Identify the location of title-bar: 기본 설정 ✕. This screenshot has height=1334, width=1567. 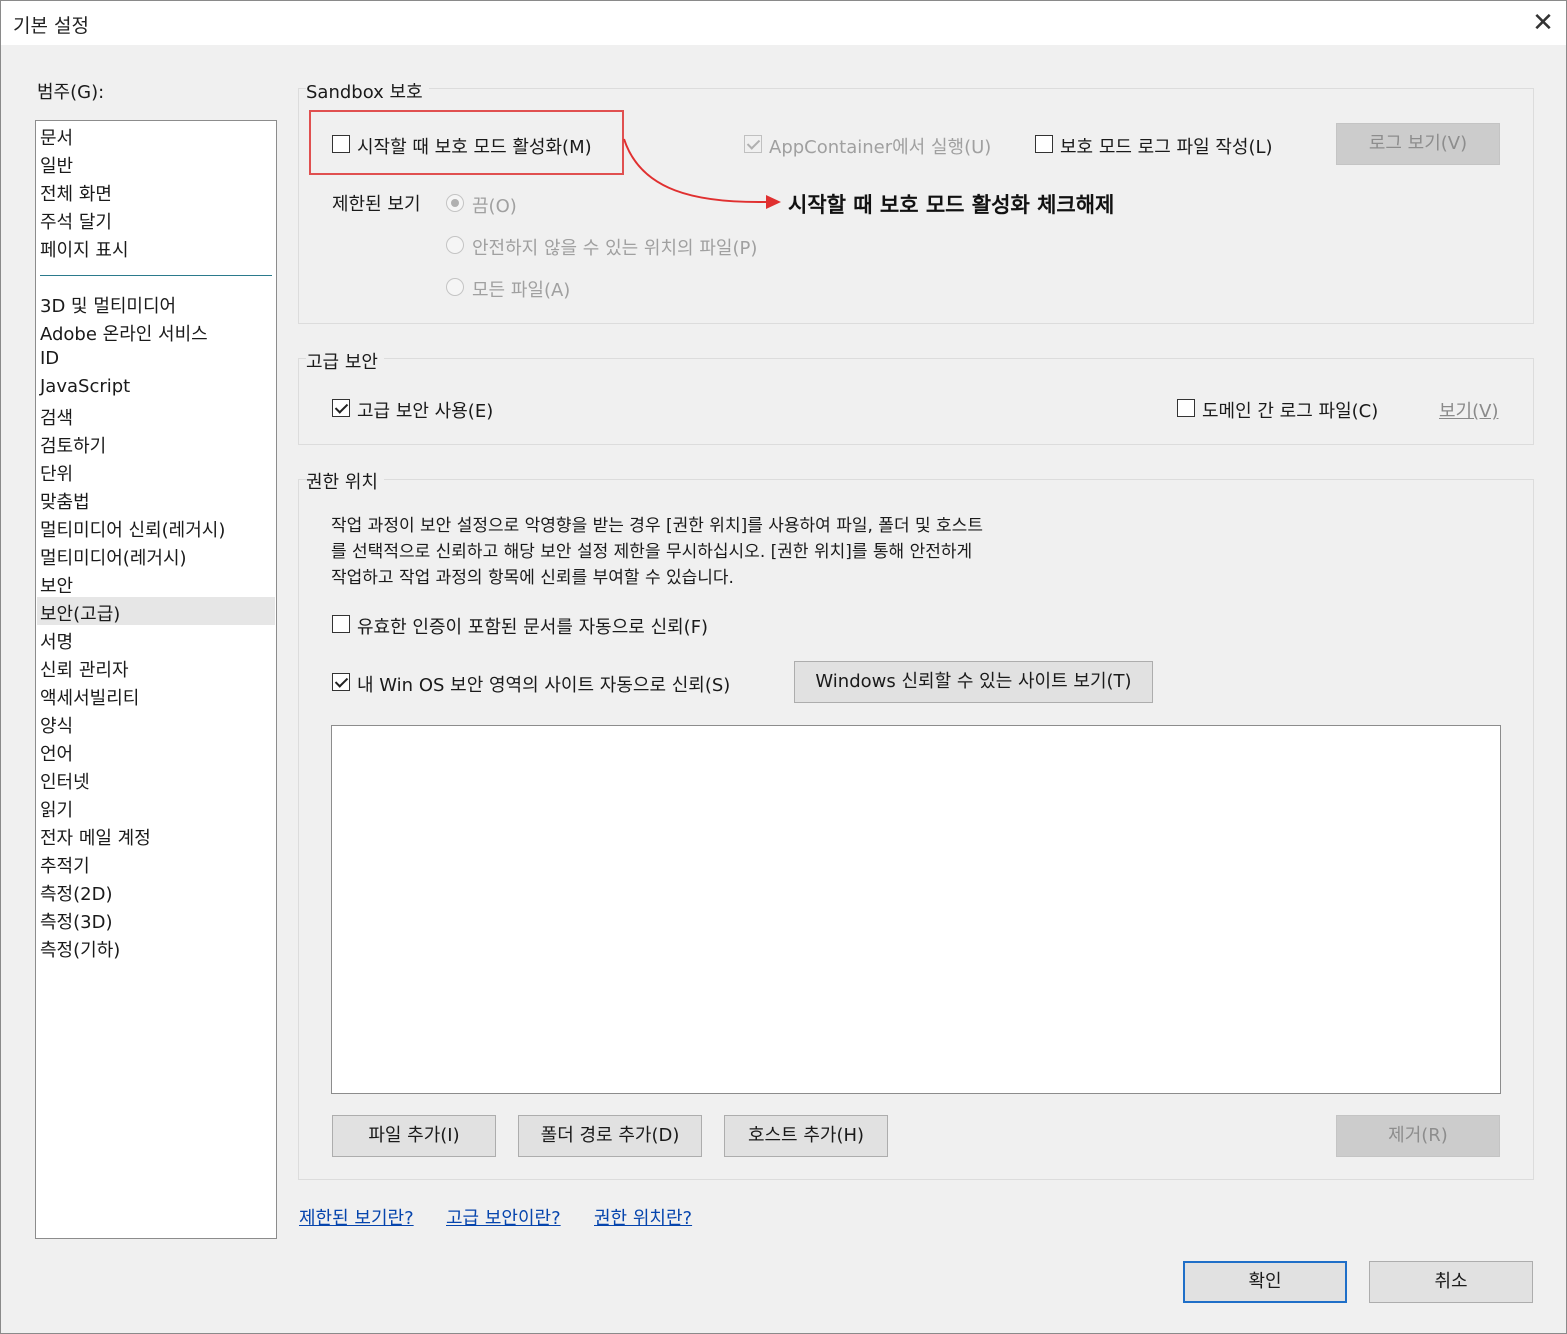
(783, 23).